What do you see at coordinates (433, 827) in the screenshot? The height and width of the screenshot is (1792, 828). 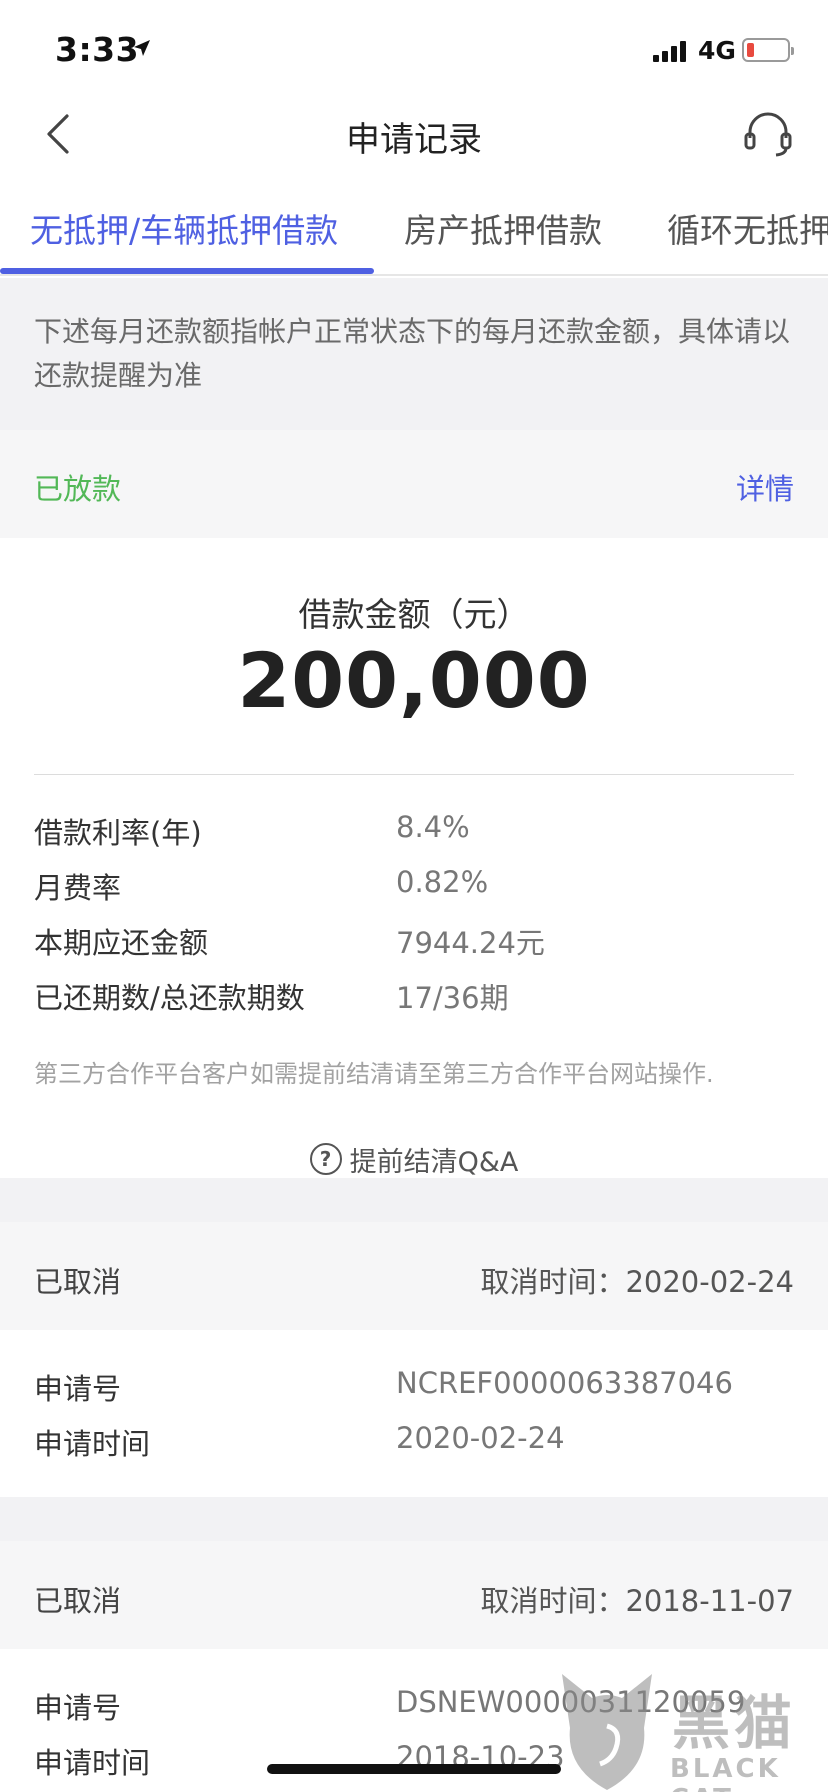 I see `info-value: 8.4%` at bounding box center [433, 827].